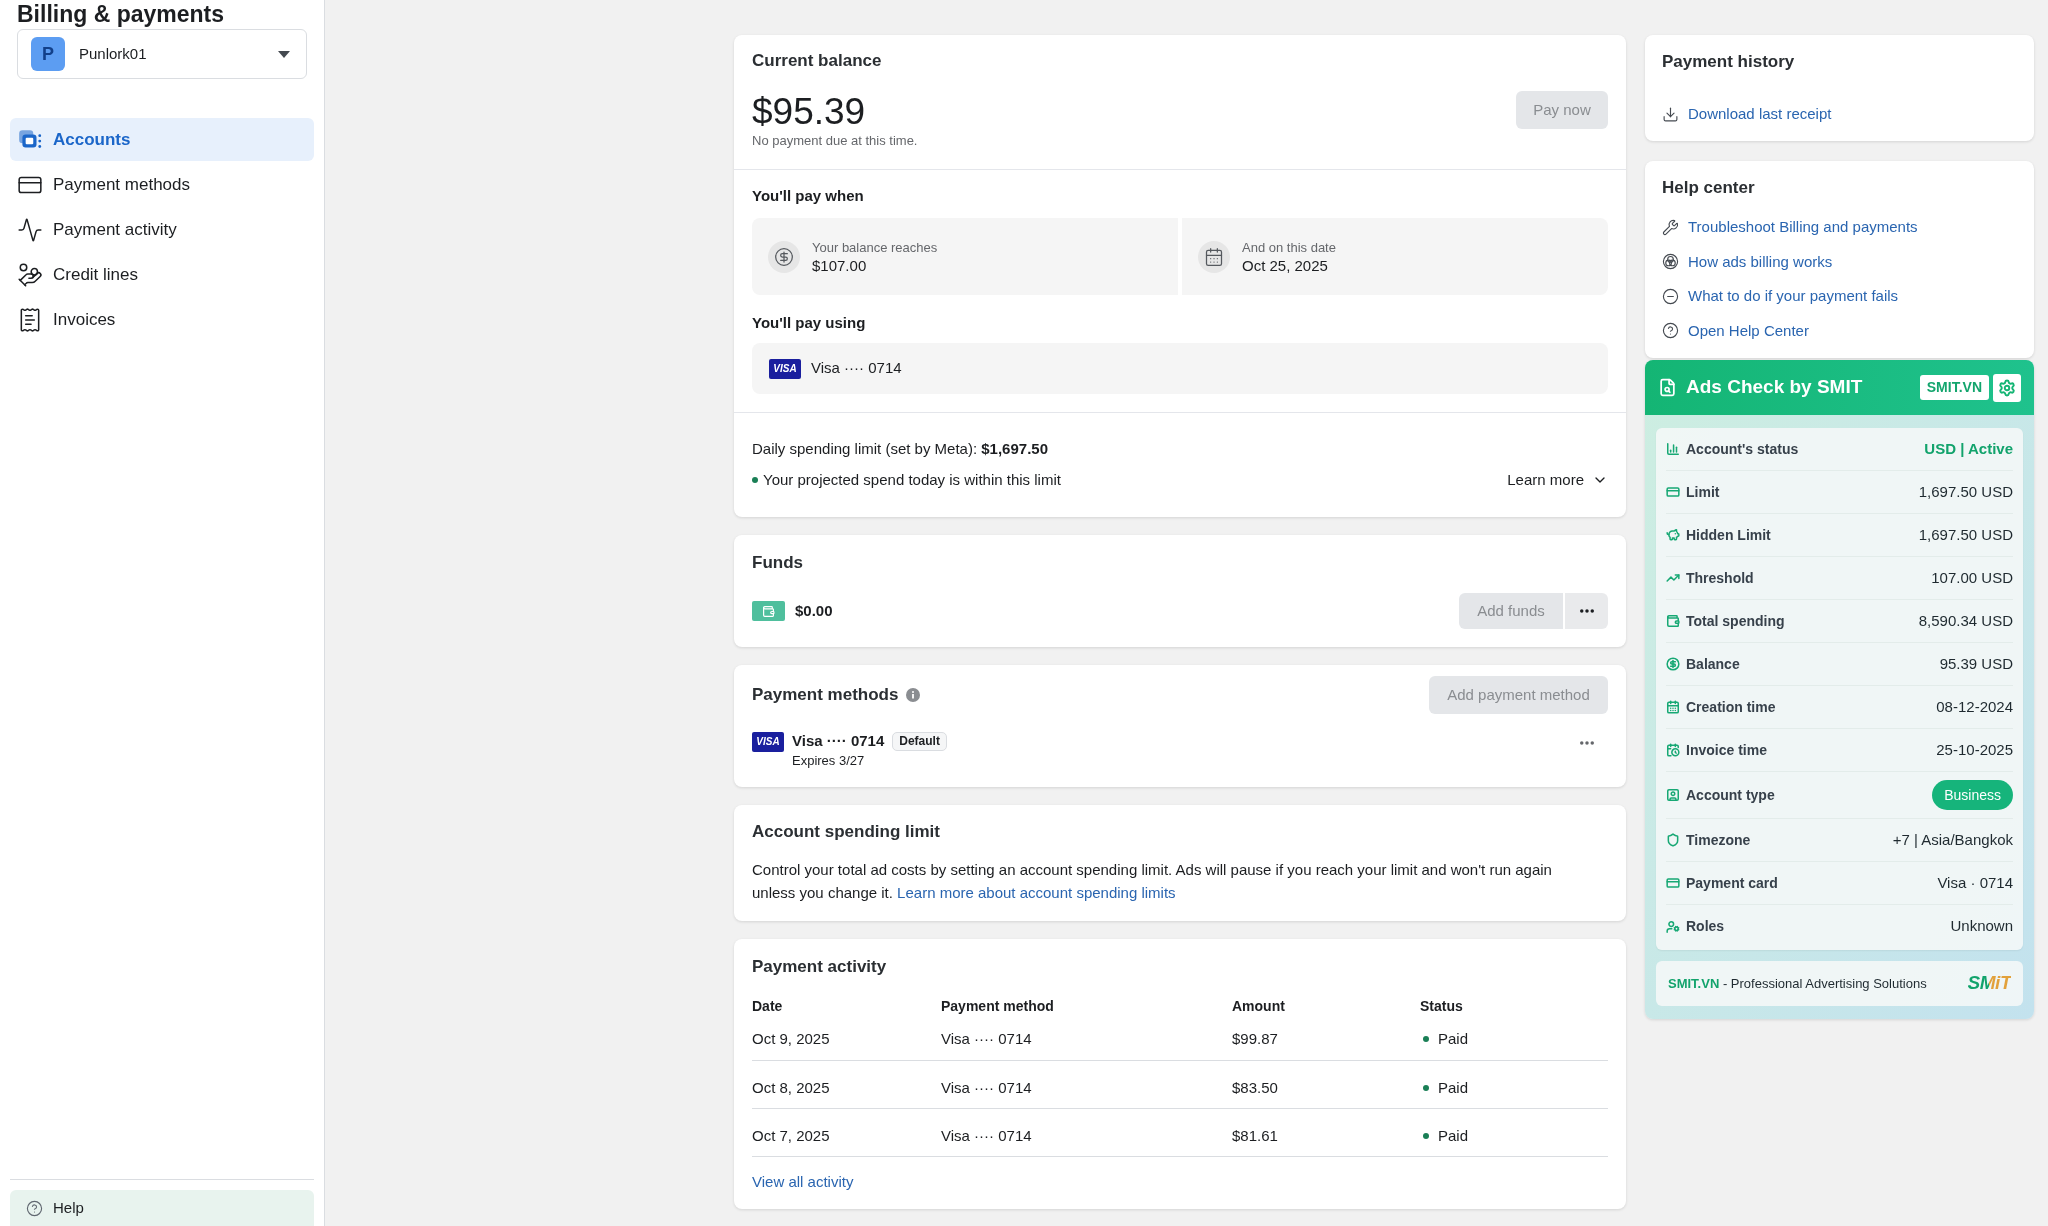  What do you see at coordinates (808, 196) in the screenshot?
I see `subsection-title: You'll pay when` at bounding box center [808, 196].